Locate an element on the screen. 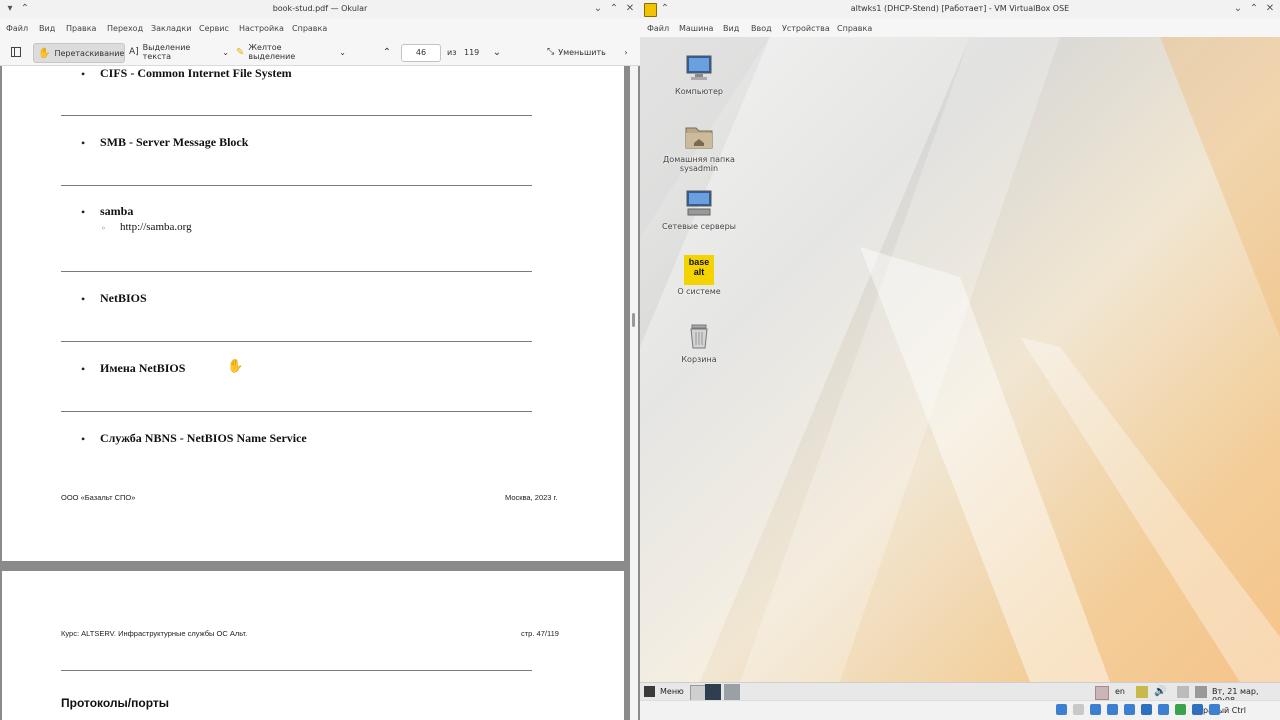  volume-icon: 🔊 is located at coordinates (1160, 691).